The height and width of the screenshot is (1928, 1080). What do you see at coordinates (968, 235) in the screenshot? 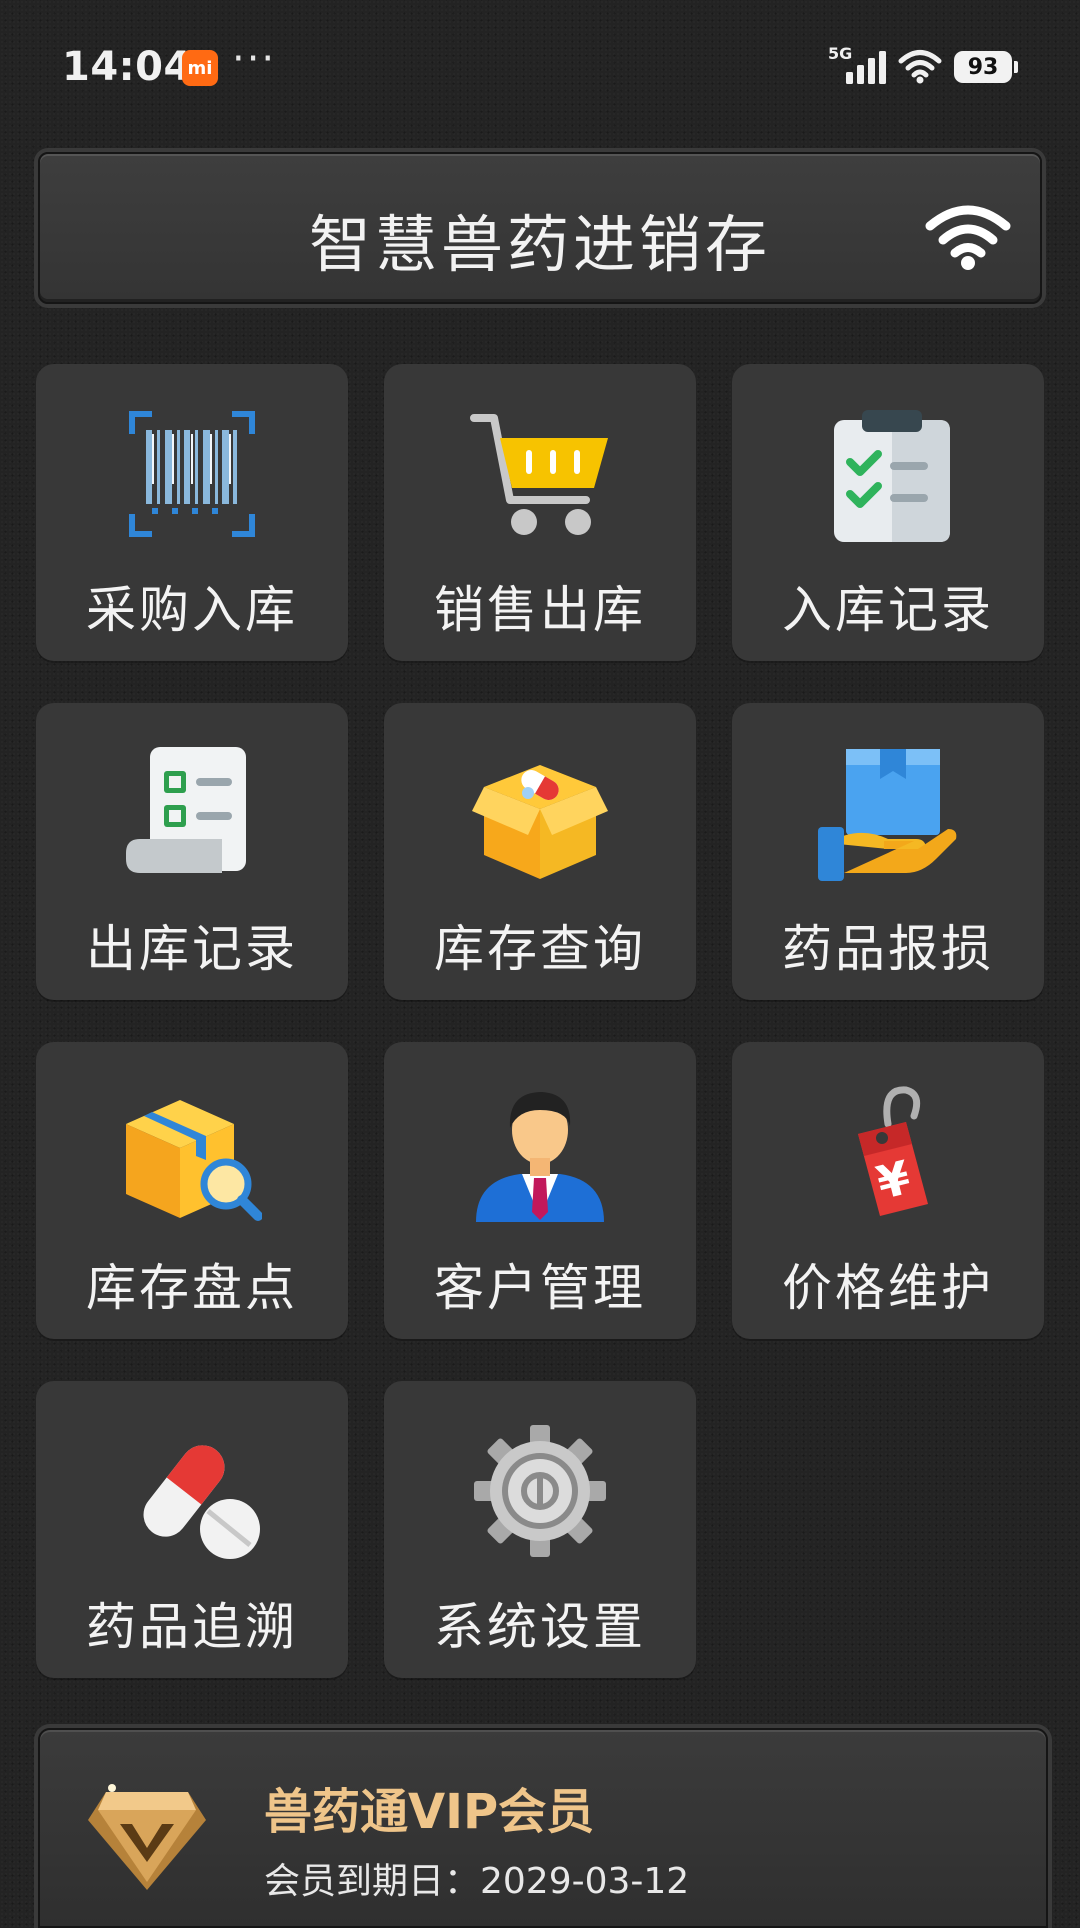
I see `wifi-icon` at bounding box center [968, 235].